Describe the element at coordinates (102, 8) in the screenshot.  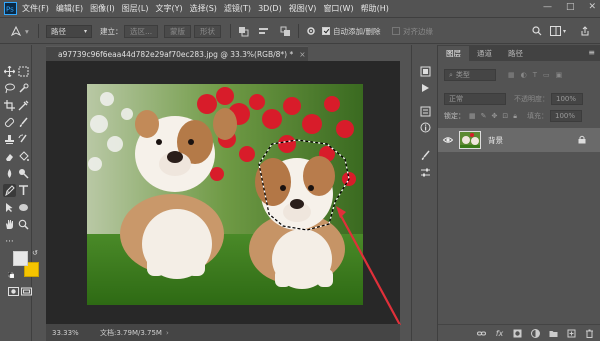
I see `menu-image: 图像(I)` at that location.